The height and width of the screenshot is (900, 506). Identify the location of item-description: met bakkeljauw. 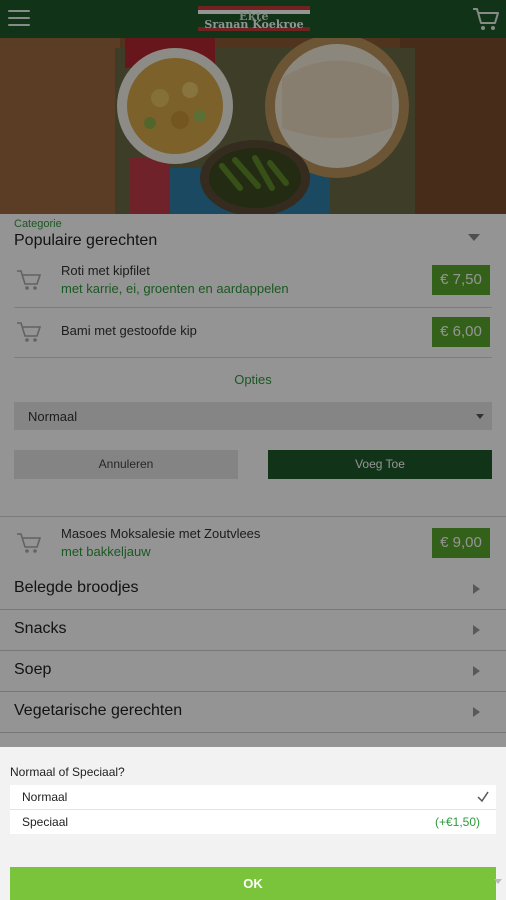
(106, 551).